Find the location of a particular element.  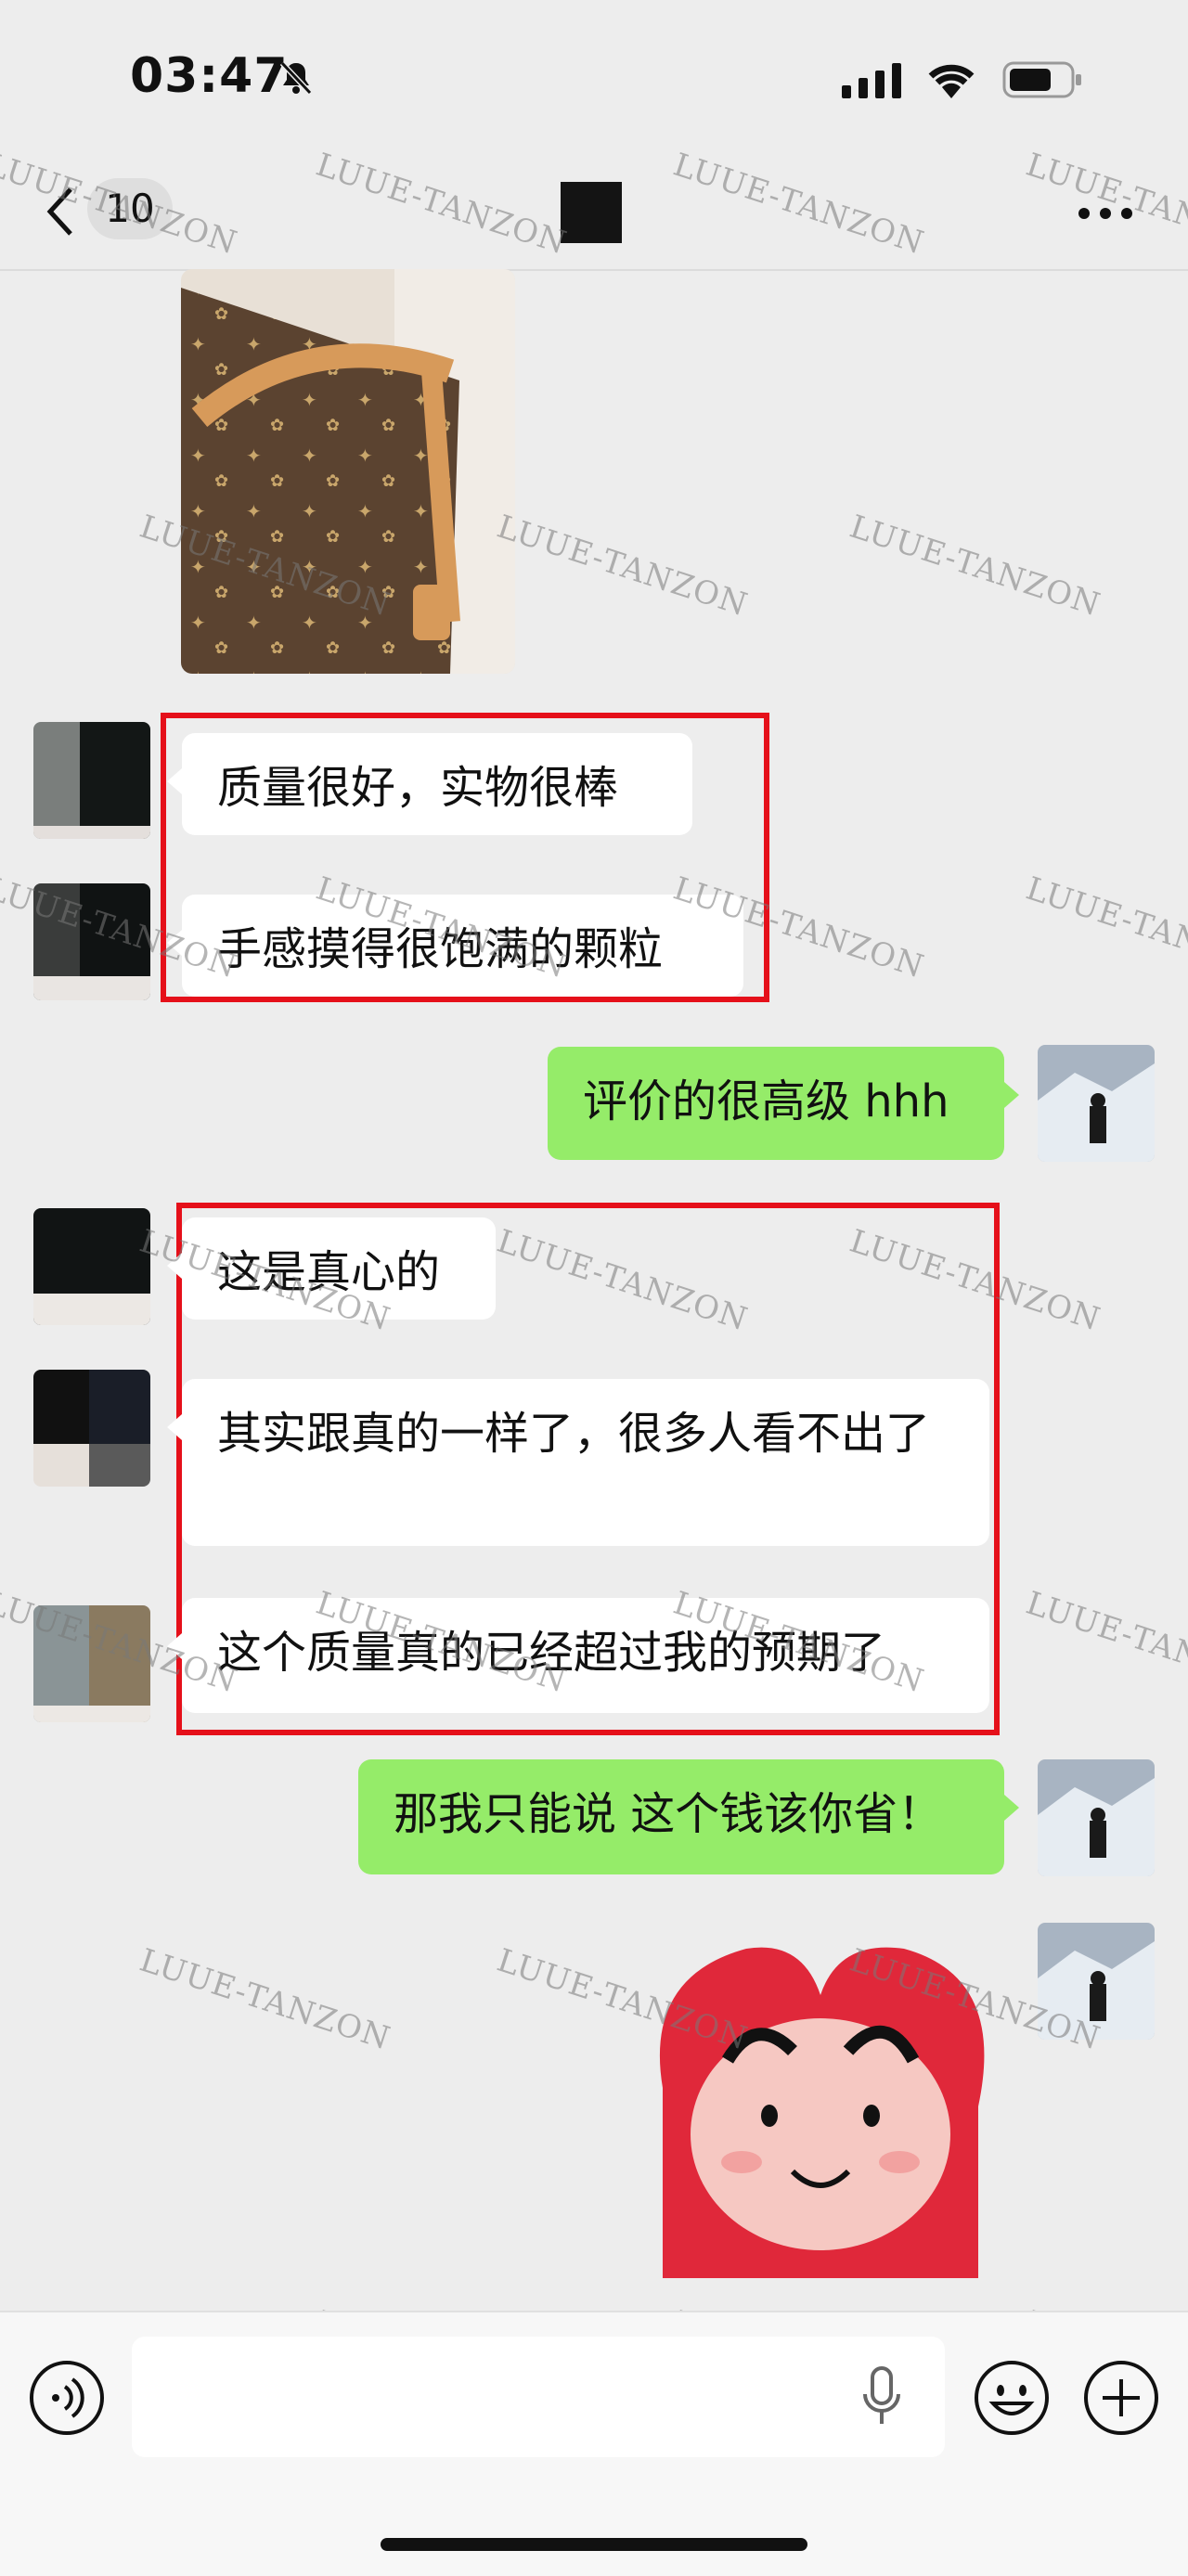

message-text: 质量很好，实物很棒 is located at coordinates (418, 788).